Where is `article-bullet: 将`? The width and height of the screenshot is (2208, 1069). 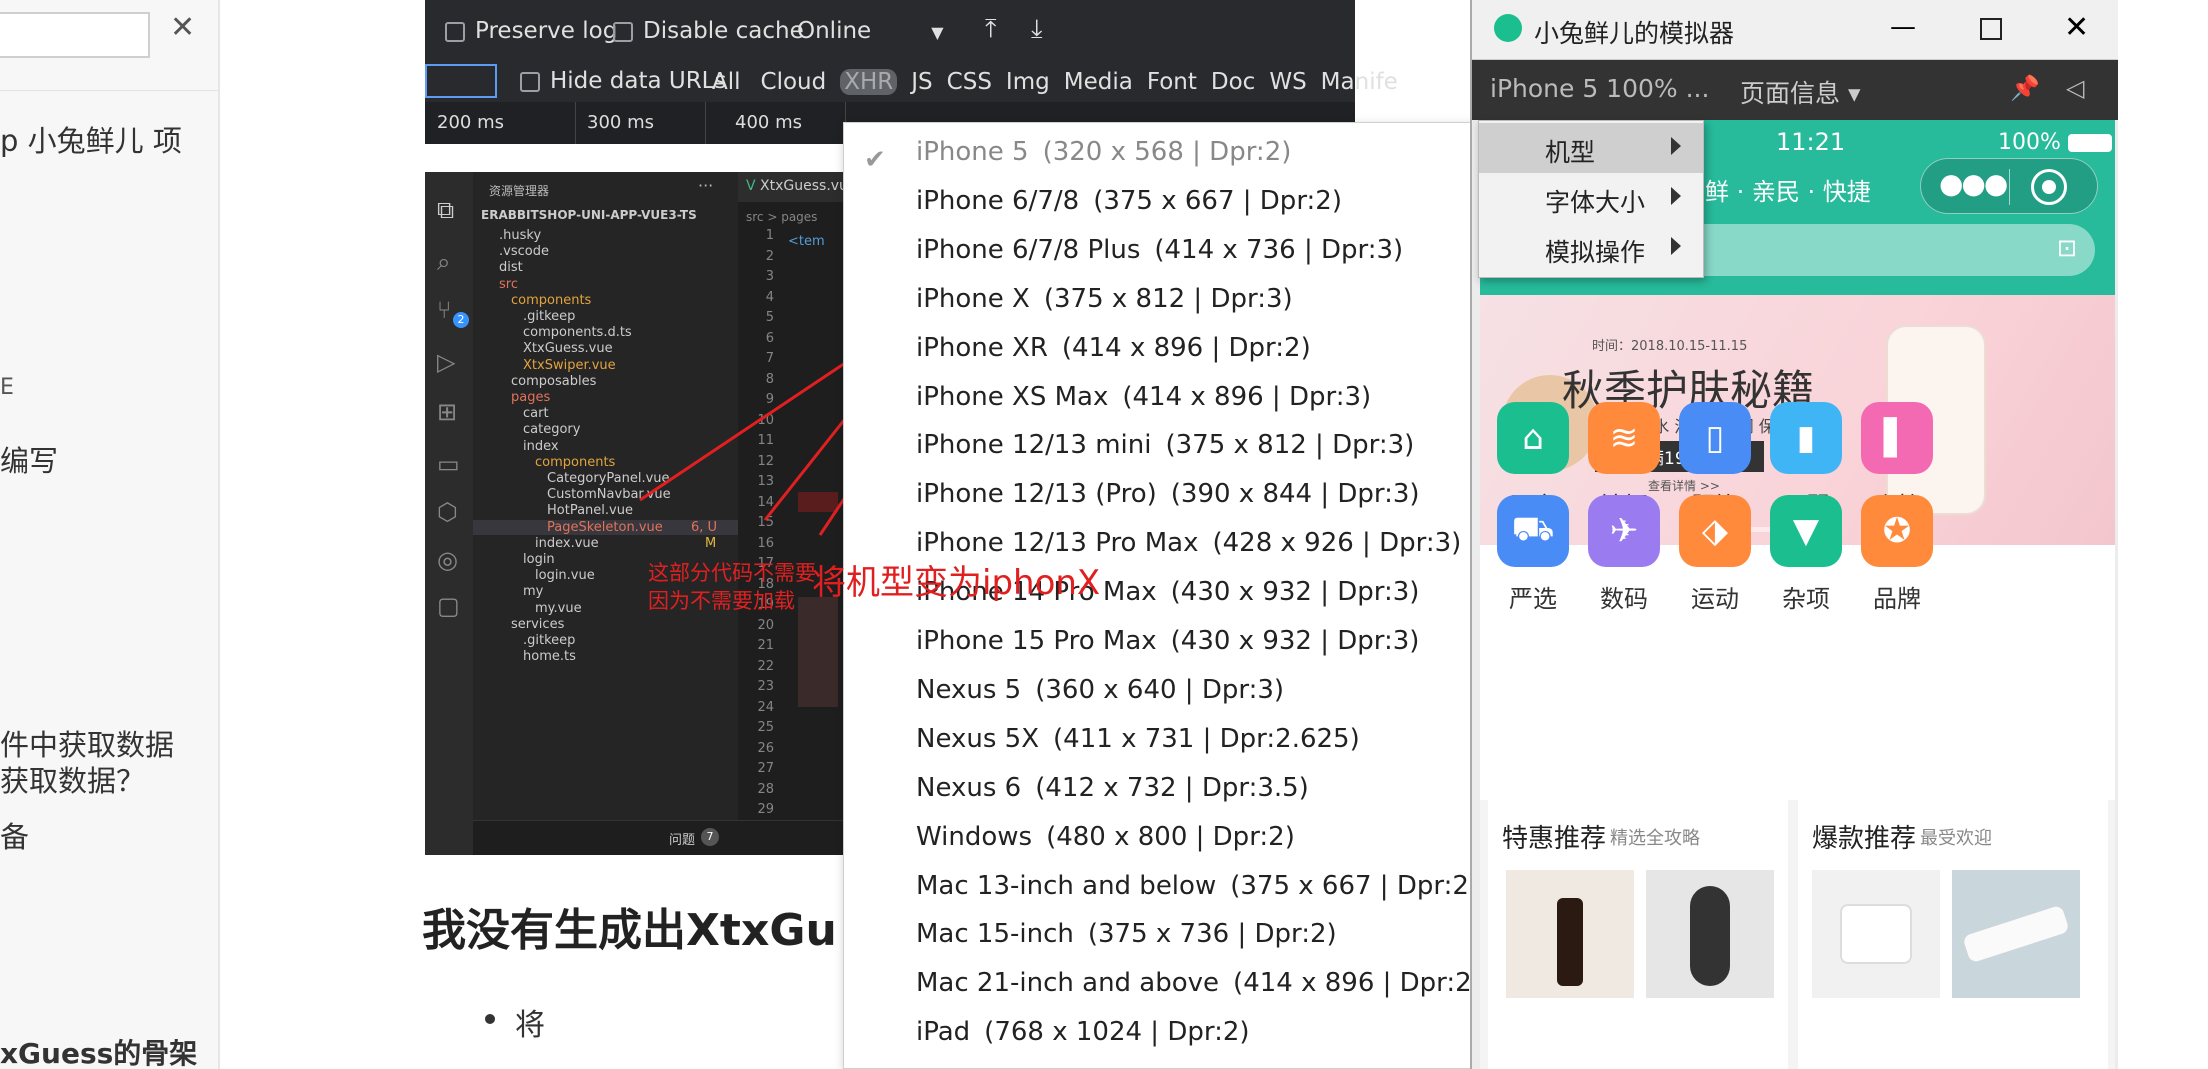 article-bullet: 将 is located at coordinates (515, 1022).